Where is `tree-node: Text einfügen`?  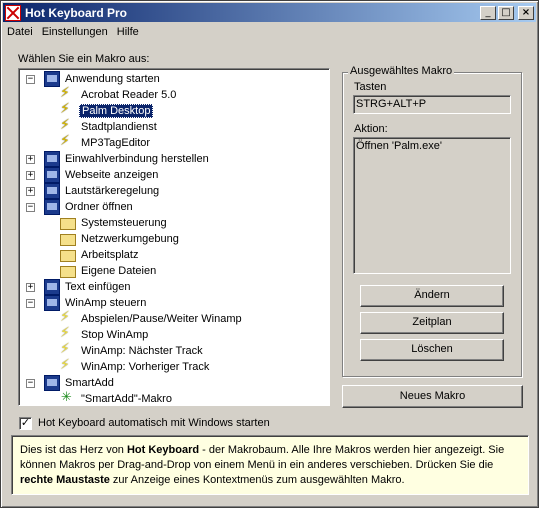
tree-node: Text einfügen is located at coordinates (88, 287).